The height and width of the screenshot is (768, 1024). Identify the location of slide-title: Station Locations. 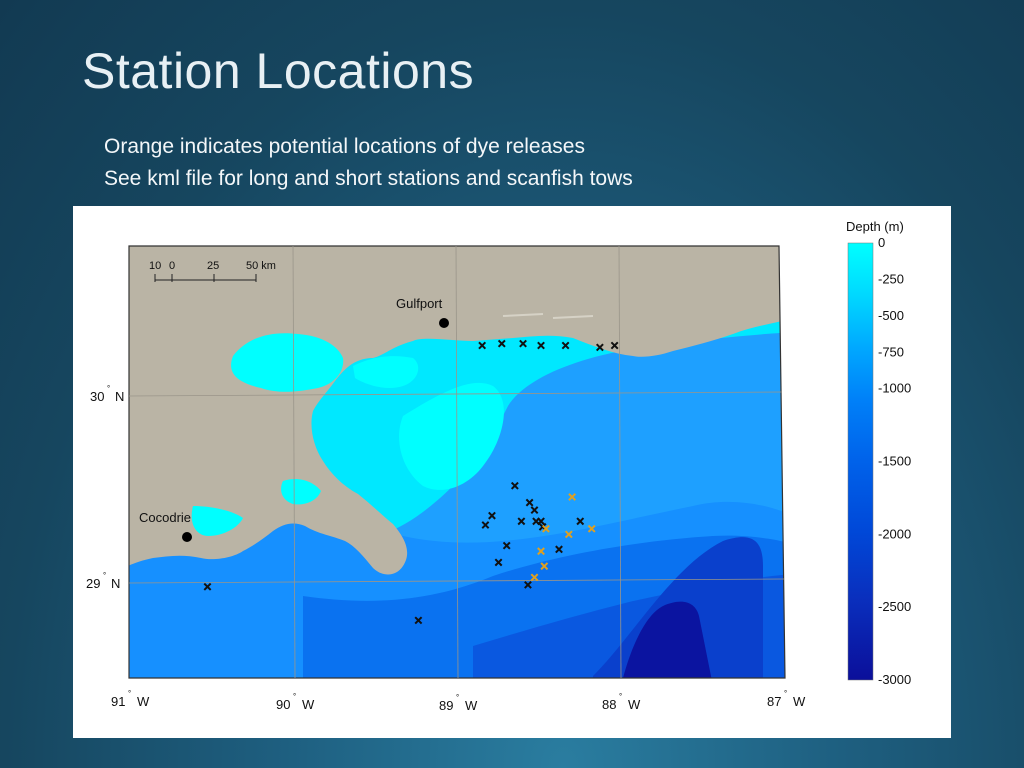
(278, 71).